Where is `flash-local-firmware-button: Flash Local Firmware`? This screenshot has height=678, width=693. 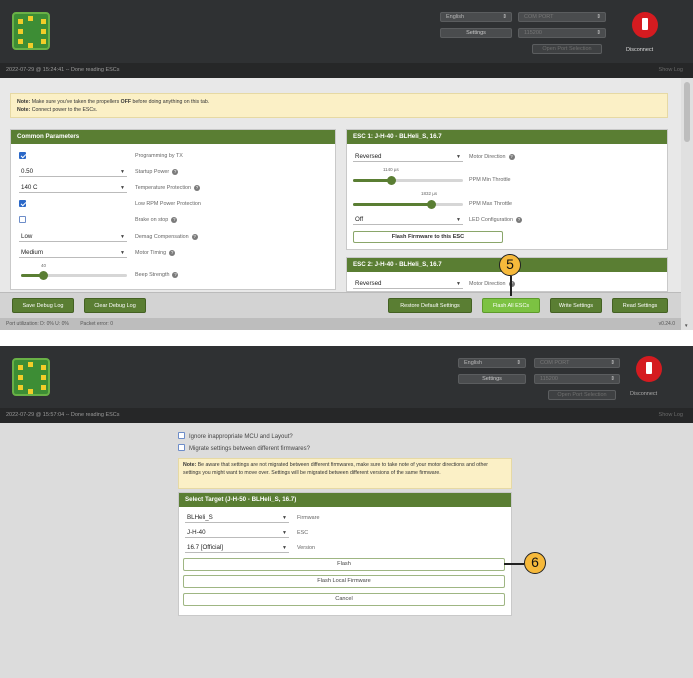
flash-local-firmware-button: Flash Local Firmware is located at coordinates (344, 581).